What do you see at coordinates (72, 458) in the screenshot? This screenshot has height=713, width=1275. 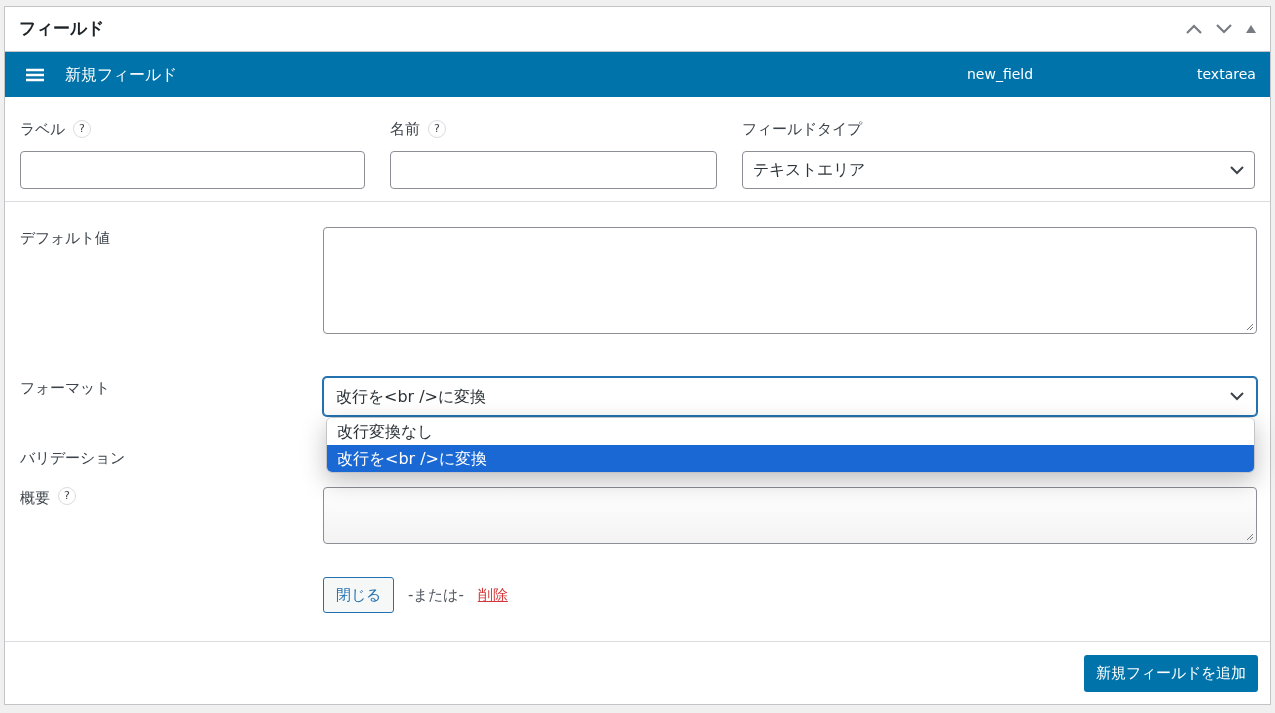 I see `row-label: バリデーション` at bounding box center [72, 458].